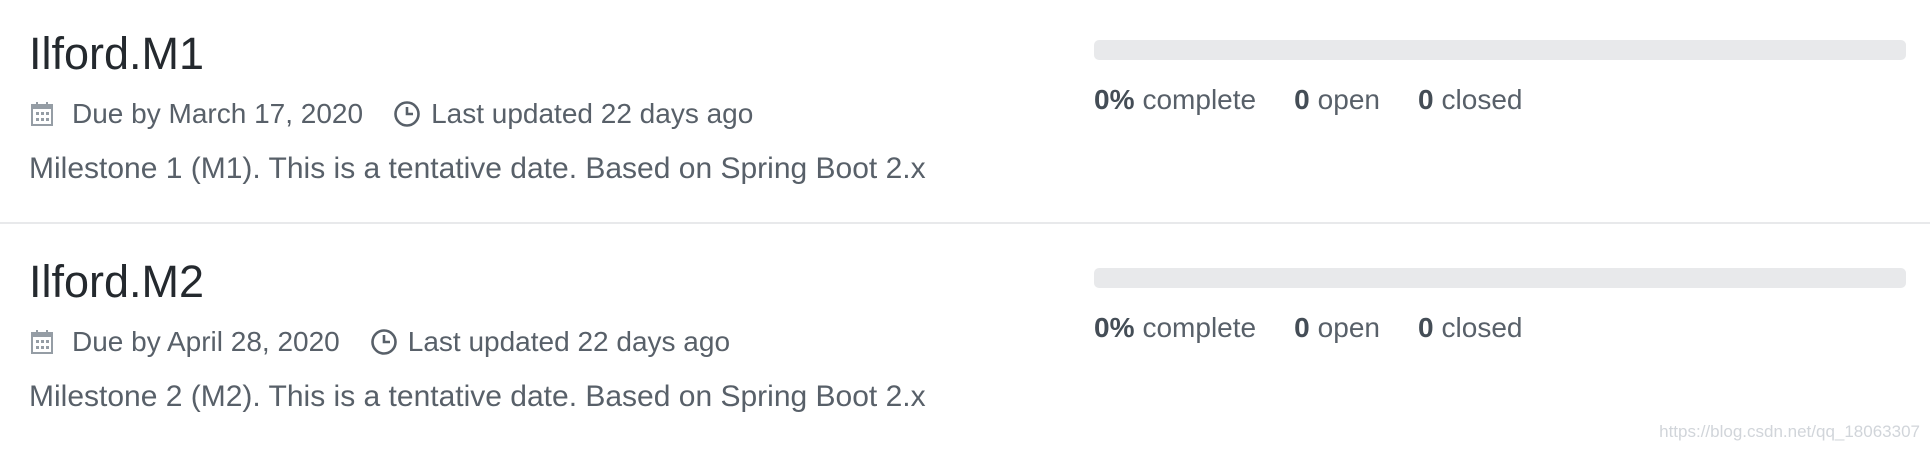  What do you see at coordinates (1789, 431) in the screenshot?
I see `watermark: https://blog.csdn.net/qq_18063307` at bounding box center [1789, 431].